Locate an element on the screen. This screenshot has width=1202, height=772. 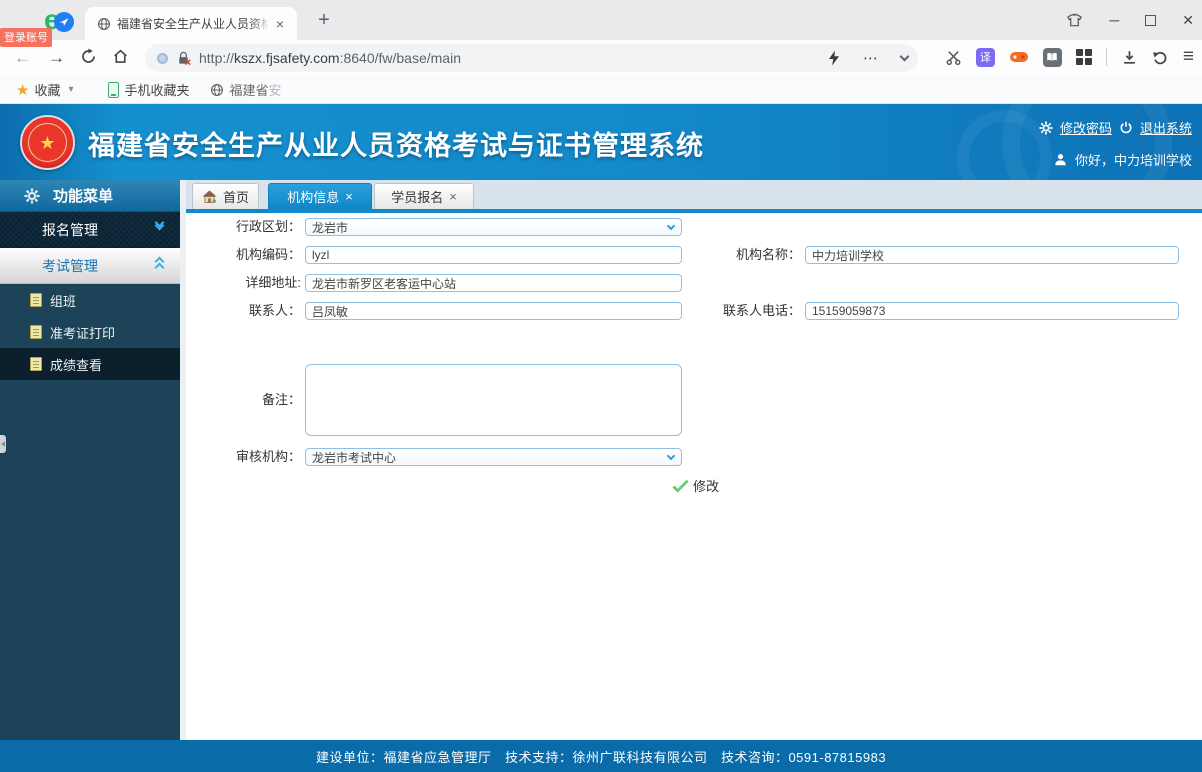
apps-grid-icon is located at coordinates (1083, 57).